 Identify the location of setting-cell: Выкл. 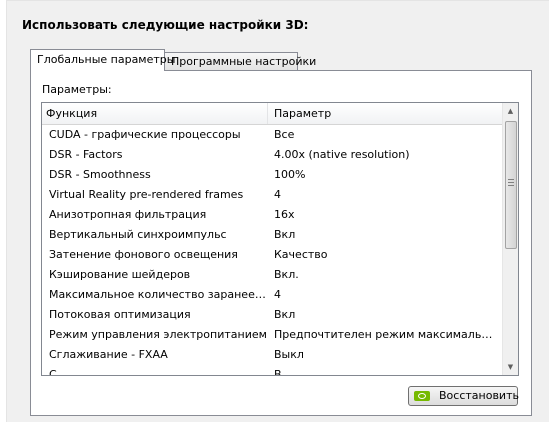
(386, 355).